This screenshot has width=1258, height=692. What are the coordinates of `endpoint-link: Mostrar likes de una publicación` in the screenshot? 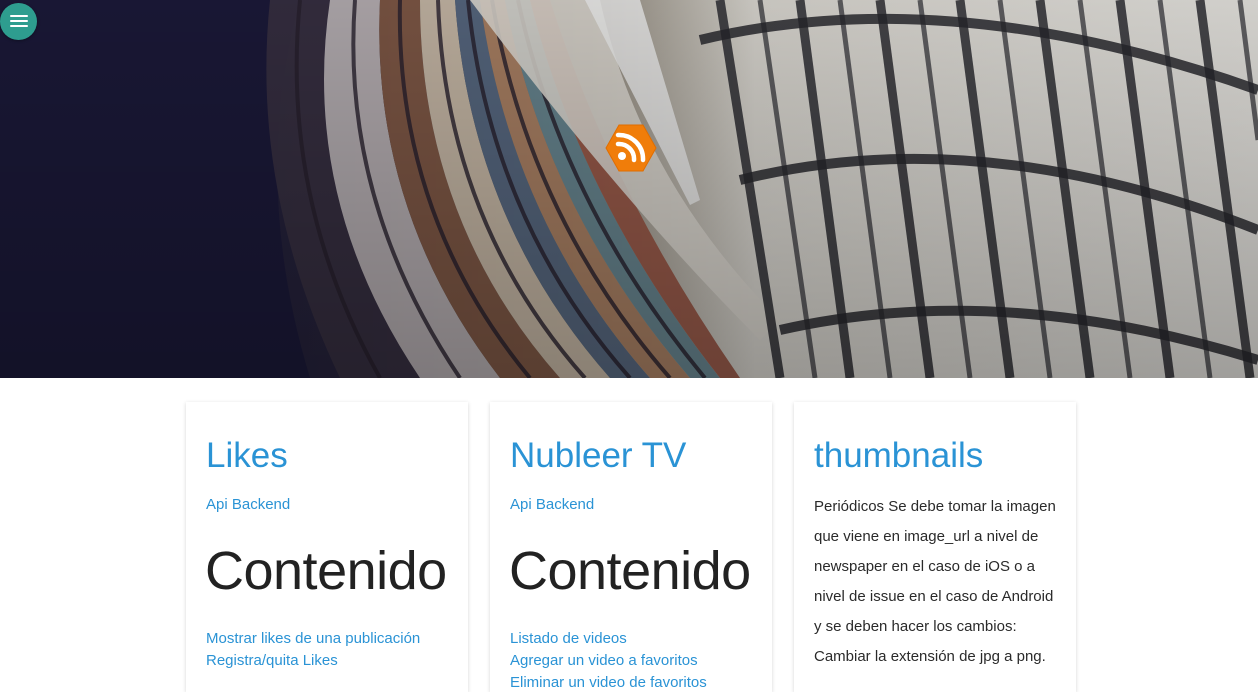 It's located at (313, 639).